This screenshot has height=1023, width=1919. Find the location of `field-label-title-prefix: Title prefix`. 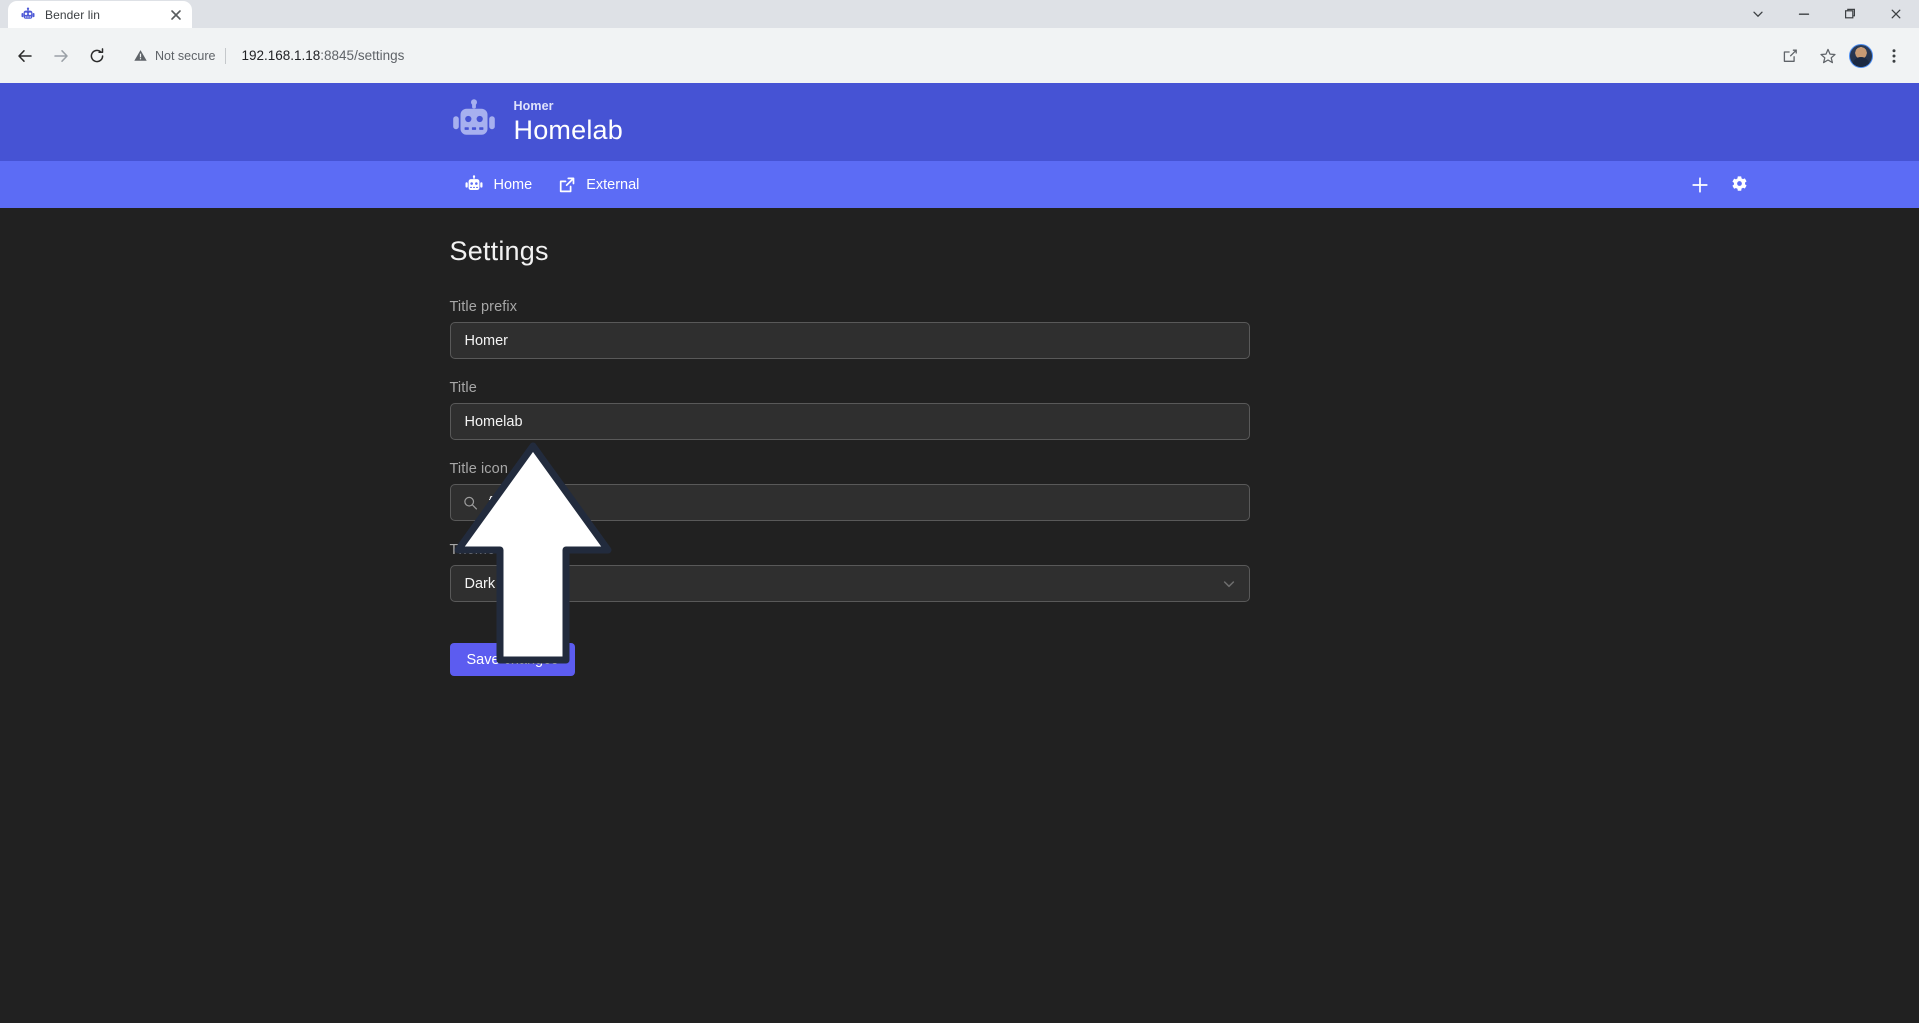

field-label-title-prefix: Title prefix is located at coordinates (483, 307).